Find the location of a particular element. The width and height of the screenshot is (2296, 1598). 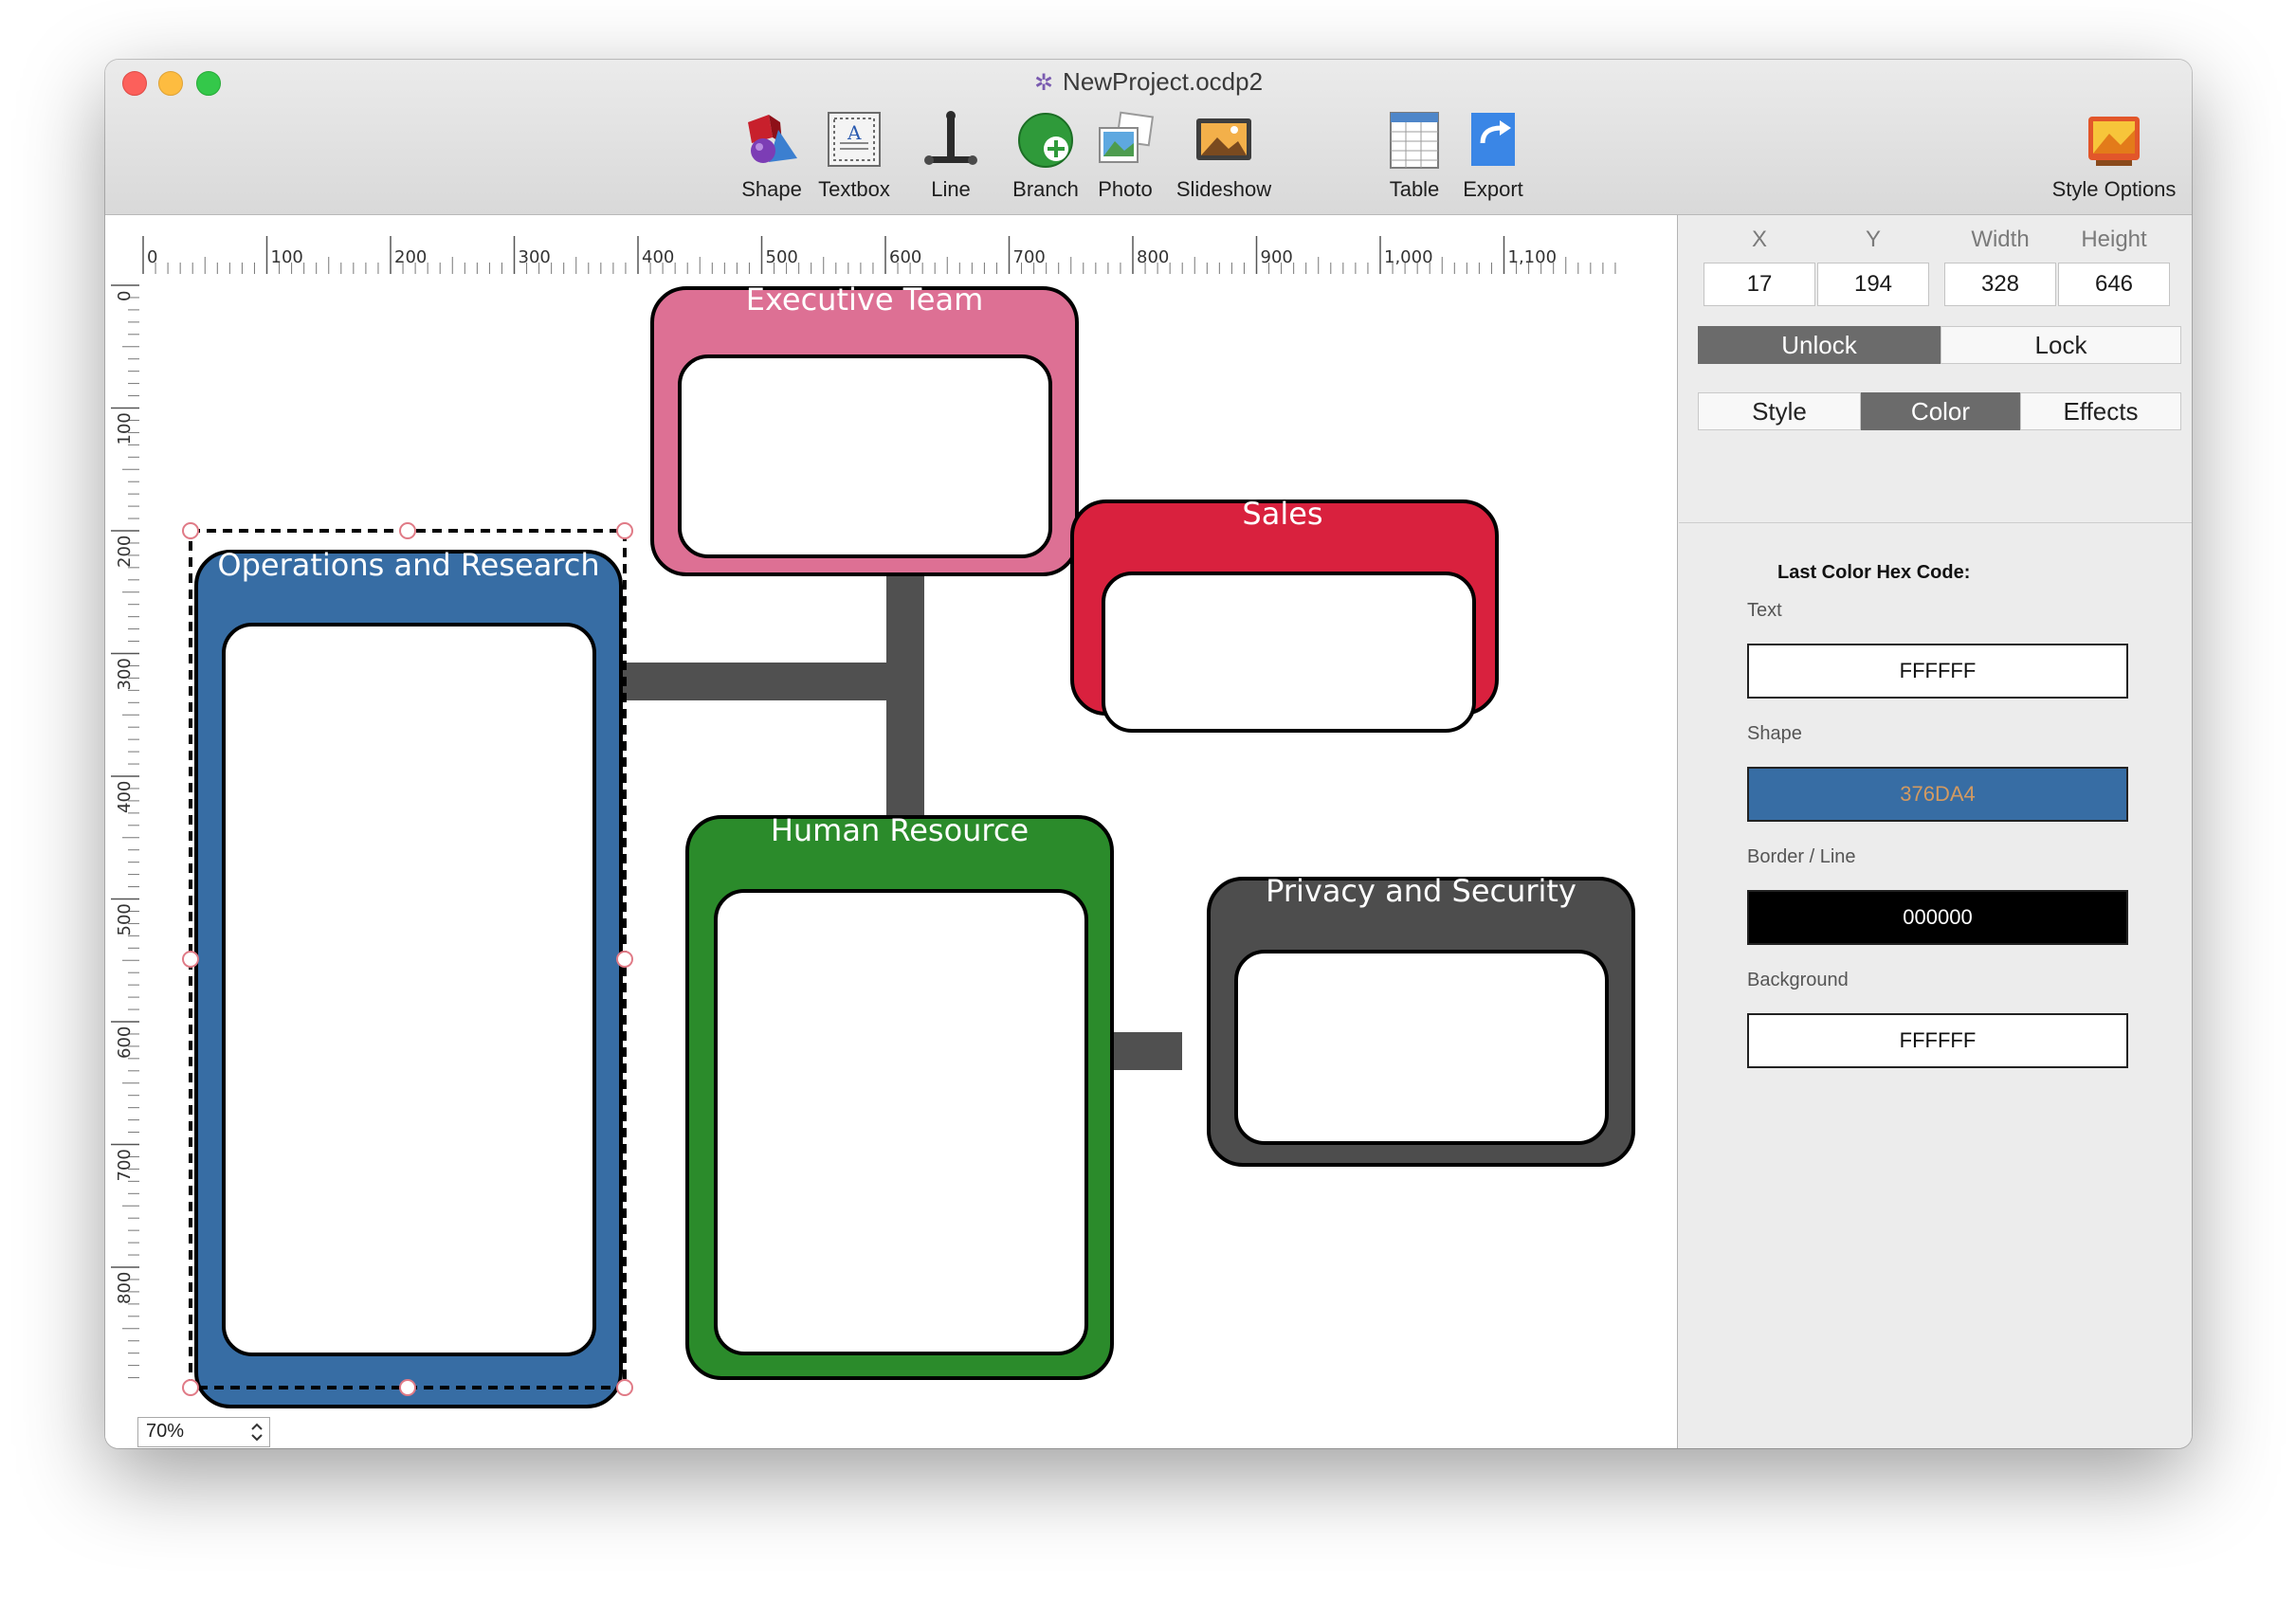

background-color-label: Background is located at coordinates (1798, 980).